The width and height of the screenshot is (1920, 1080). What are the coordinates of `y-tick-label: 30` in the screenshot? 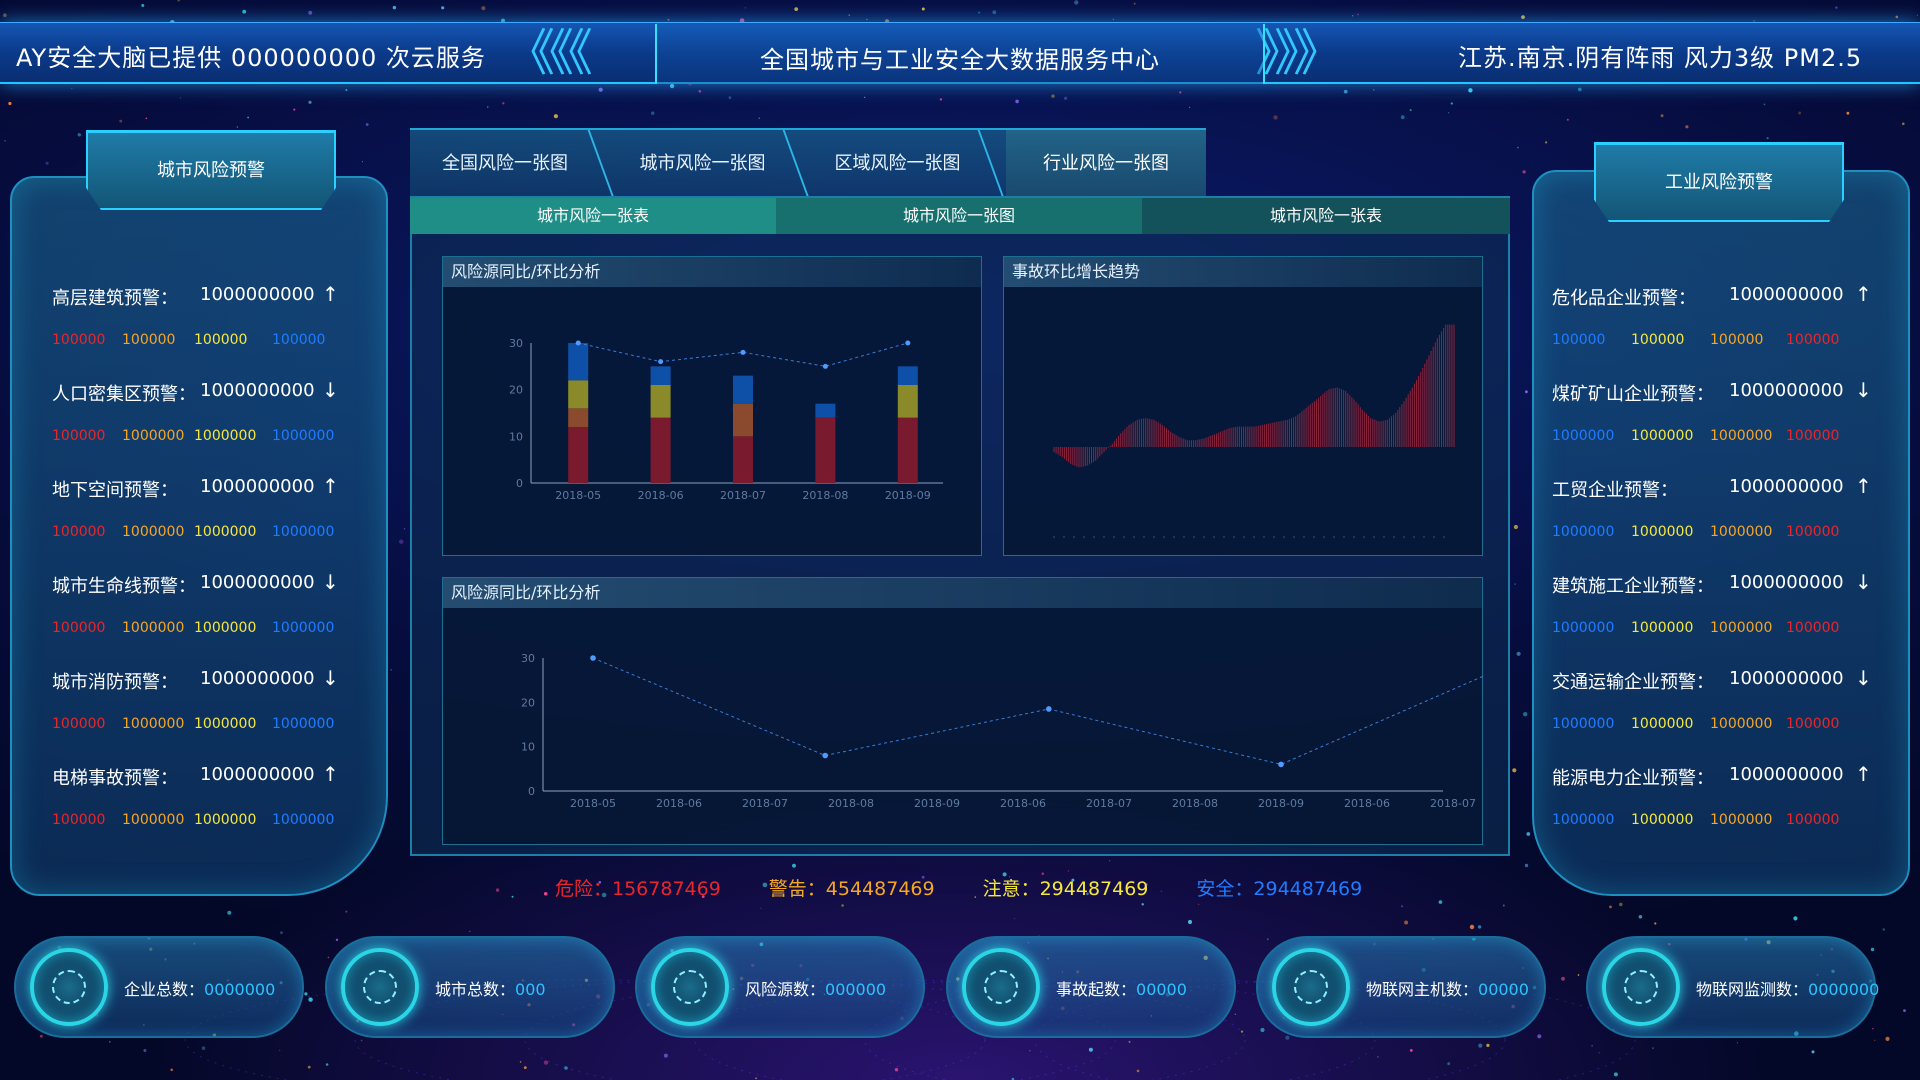 It's located at (528, 658).